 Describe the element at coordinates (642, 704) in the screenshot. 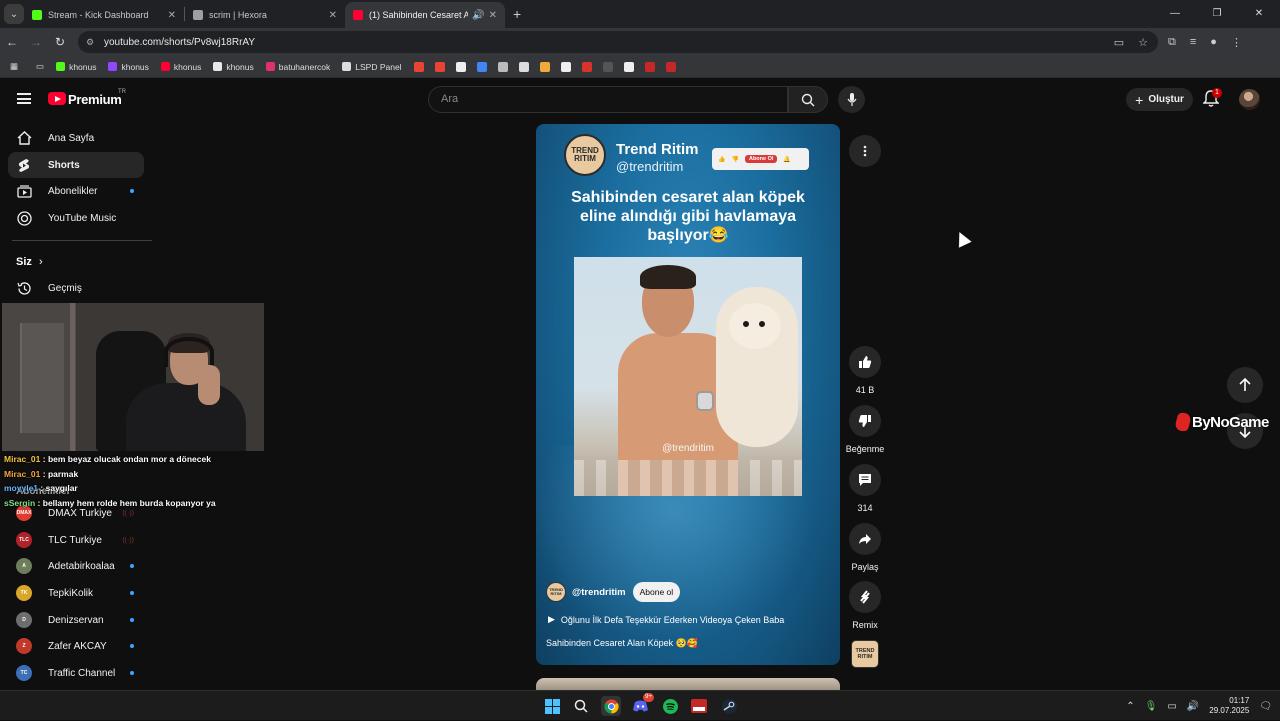

I see `discord-icon: 9+` at that location.